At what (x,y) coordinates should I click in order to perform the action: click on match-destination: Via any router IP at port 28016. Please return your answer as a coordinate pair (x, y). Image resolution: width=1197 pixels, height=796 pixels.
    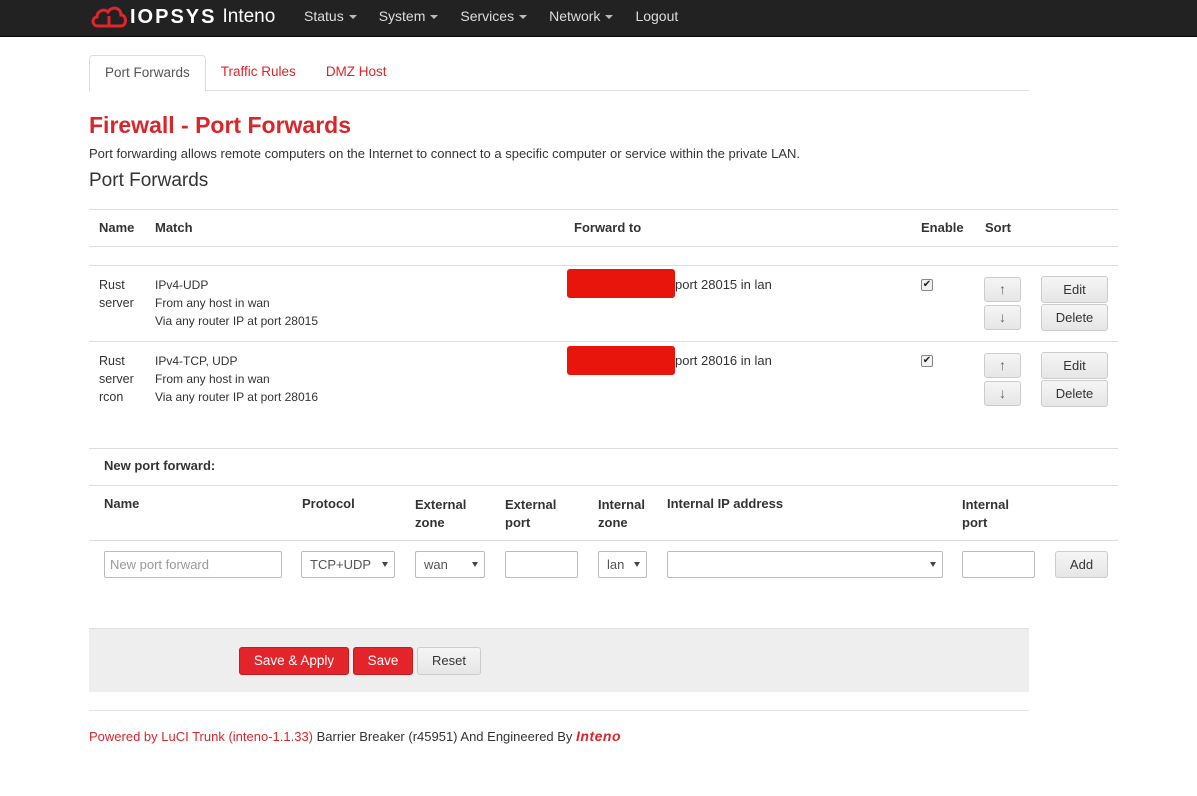
    Looking at the image, I should click on (237, 397).